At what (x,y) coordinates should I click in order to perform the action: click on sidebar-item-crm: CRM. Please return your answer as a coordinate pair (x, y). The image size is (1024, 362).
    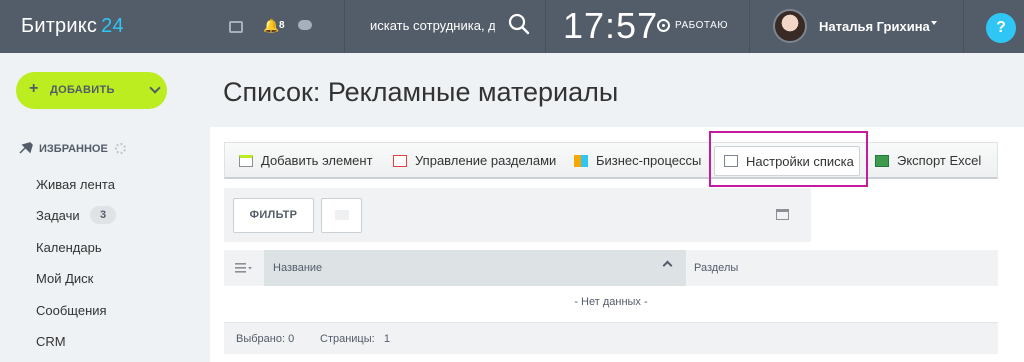
    Looking at the image, I should click on (51, 341).